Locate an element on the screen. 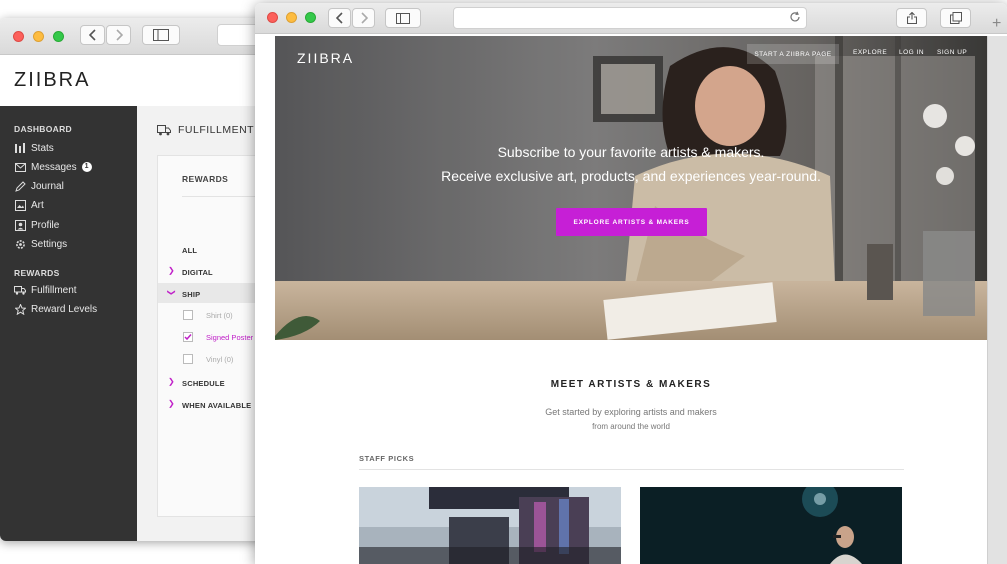 The image size is (1007, 564). tabs-button is located at coordinates (955, 18).